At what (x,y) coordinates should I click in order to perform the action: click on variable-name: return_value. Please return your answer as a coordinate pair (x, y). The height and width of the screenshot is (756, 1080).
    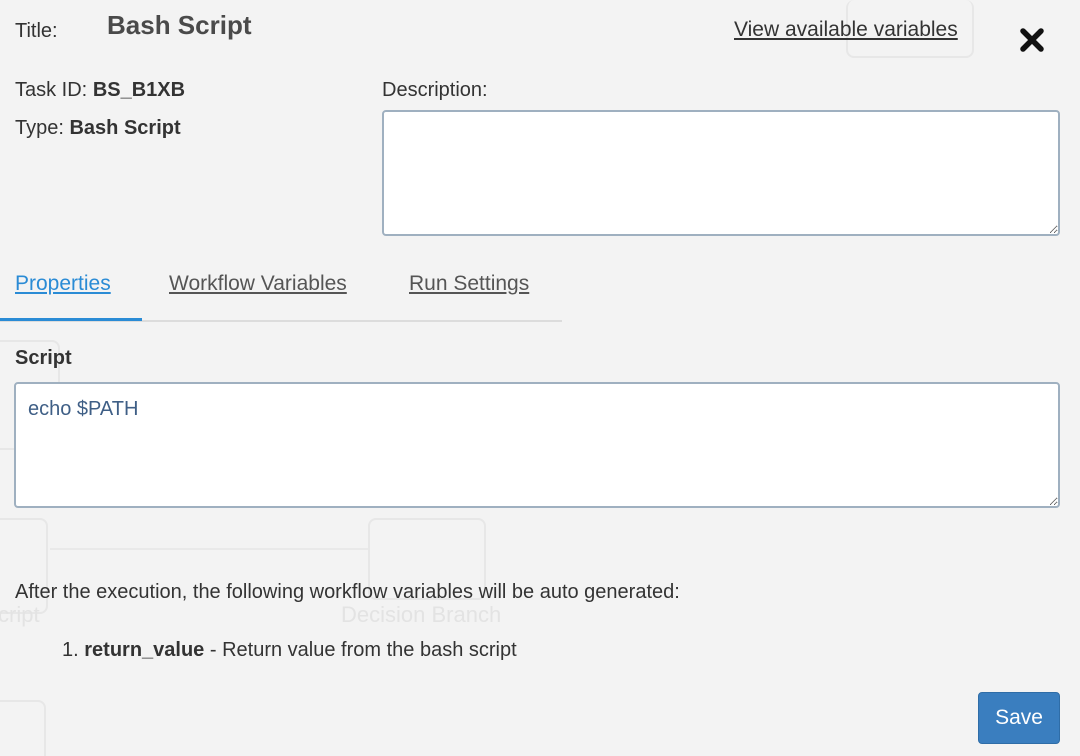
    Looking at the image, I should click on (144, 650).